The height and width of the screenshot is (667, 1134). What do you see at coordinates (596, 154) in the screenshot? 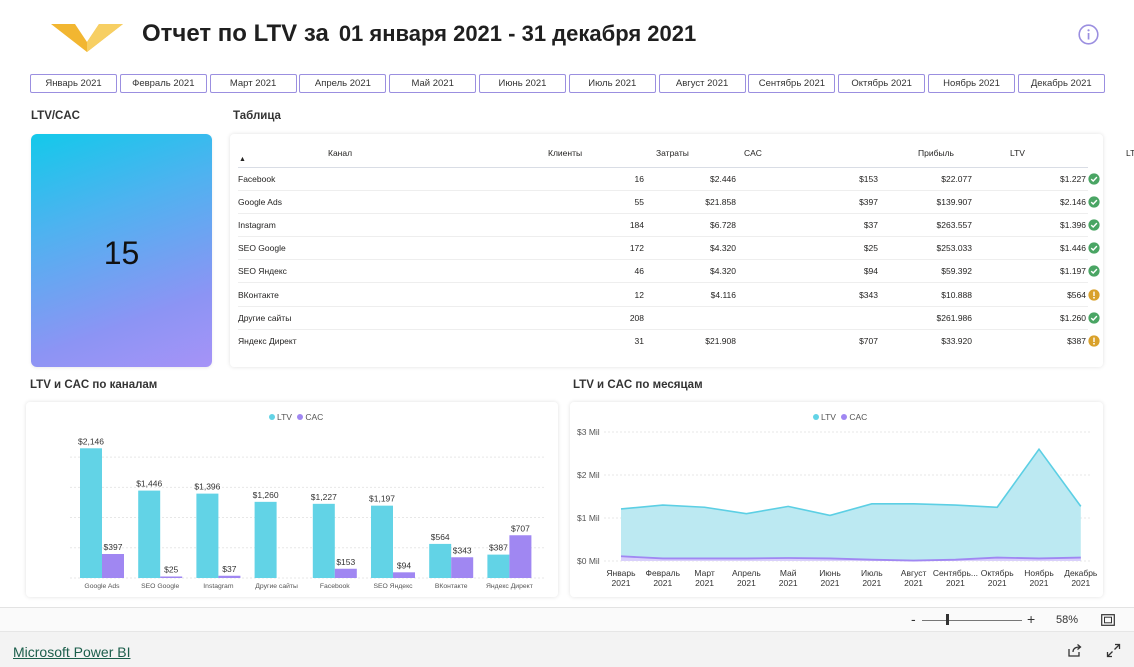
I see `column-header-clients: Клиенты` at bounding box center [596, 154].